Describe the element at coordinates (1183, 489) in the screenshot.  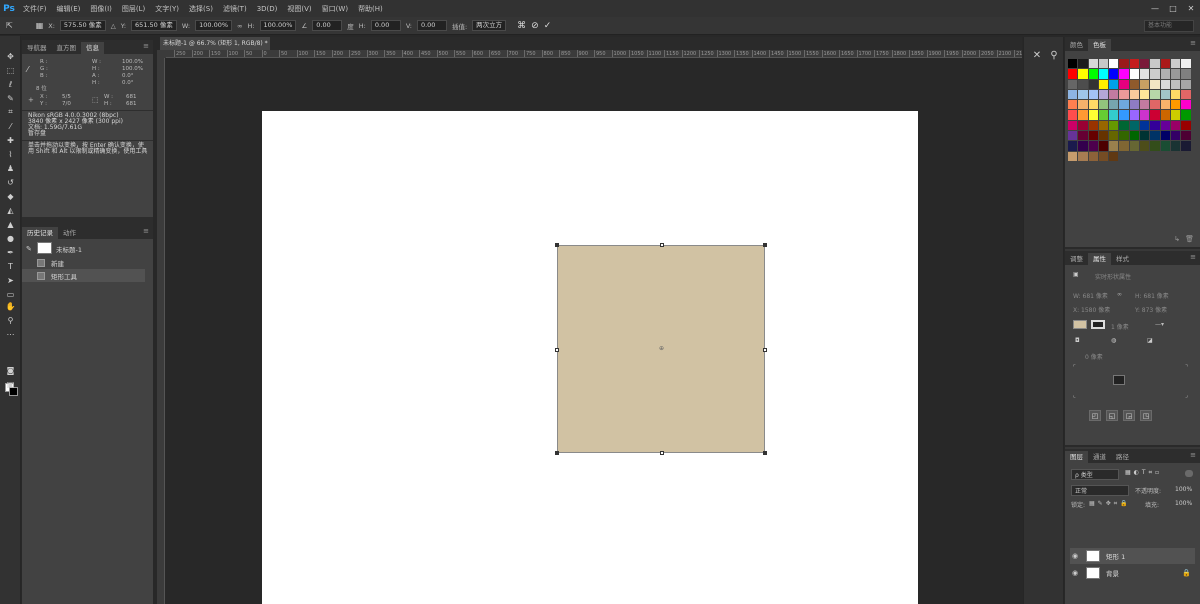
I see `opacity-value: 100%` at that location.